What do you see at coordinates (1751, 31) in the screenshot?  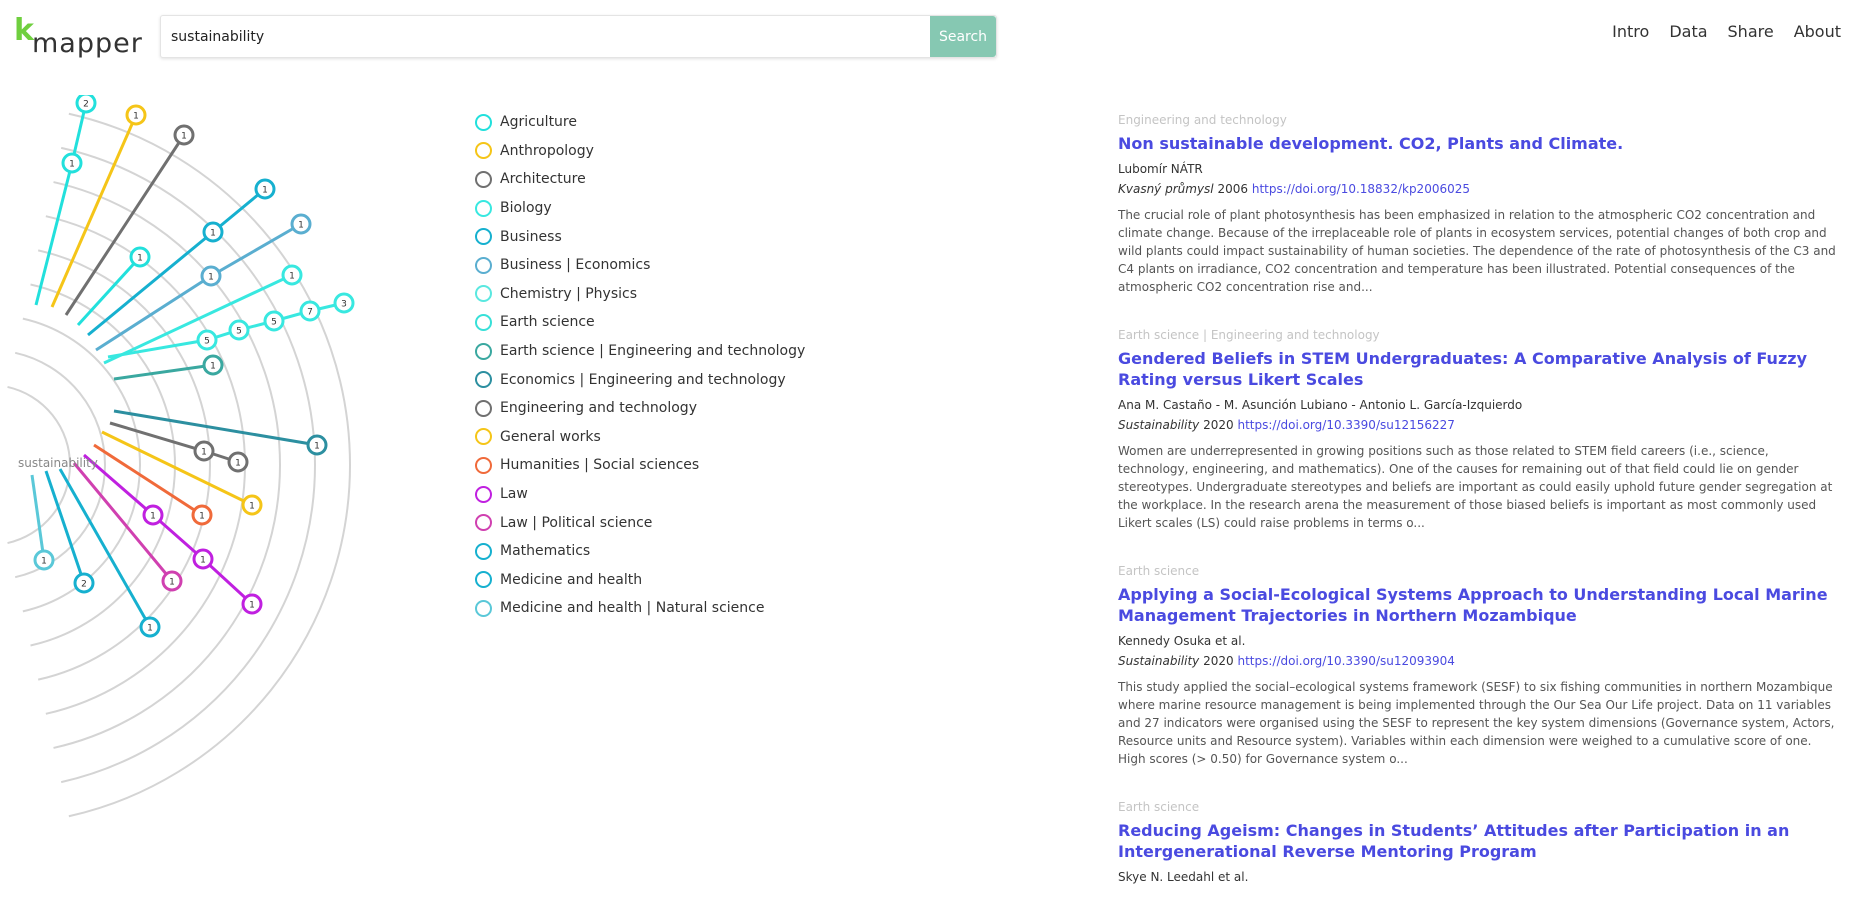 I see `nav-share: Share` at bounding box center [1751, 31].